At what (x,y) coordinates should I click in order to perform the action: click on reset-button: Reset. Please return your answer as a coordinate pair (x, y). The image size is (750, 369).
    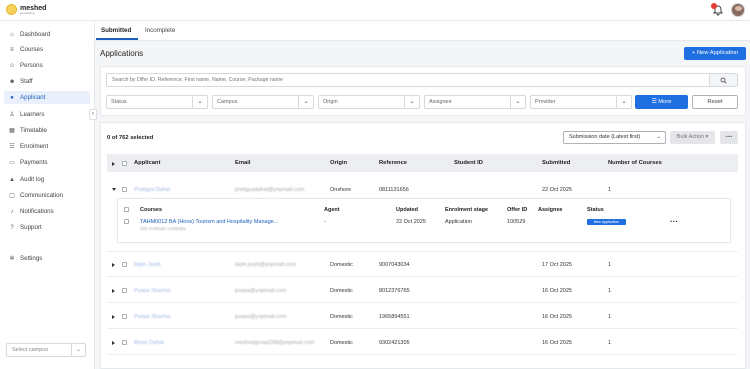
    Looking at the image, I should click on (715, 102).